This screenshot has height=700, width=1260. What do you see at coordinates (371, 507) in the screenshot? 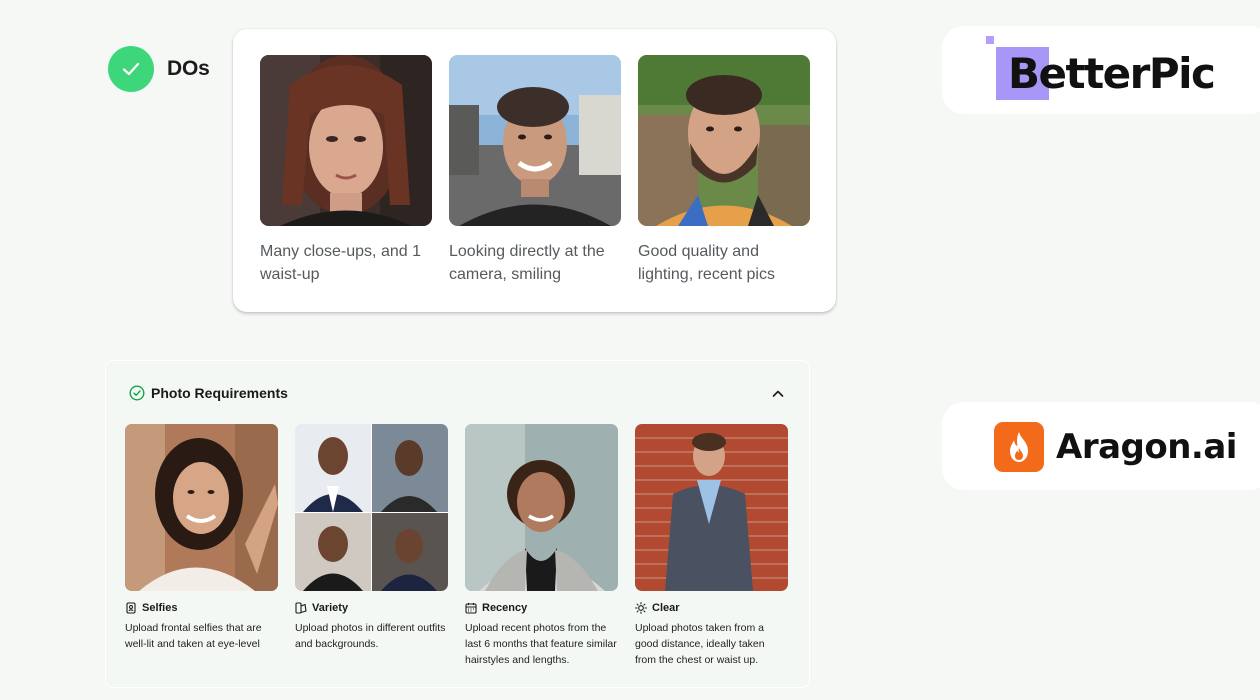
I see `variety-collage-photo` at bounding box center [371, 507].